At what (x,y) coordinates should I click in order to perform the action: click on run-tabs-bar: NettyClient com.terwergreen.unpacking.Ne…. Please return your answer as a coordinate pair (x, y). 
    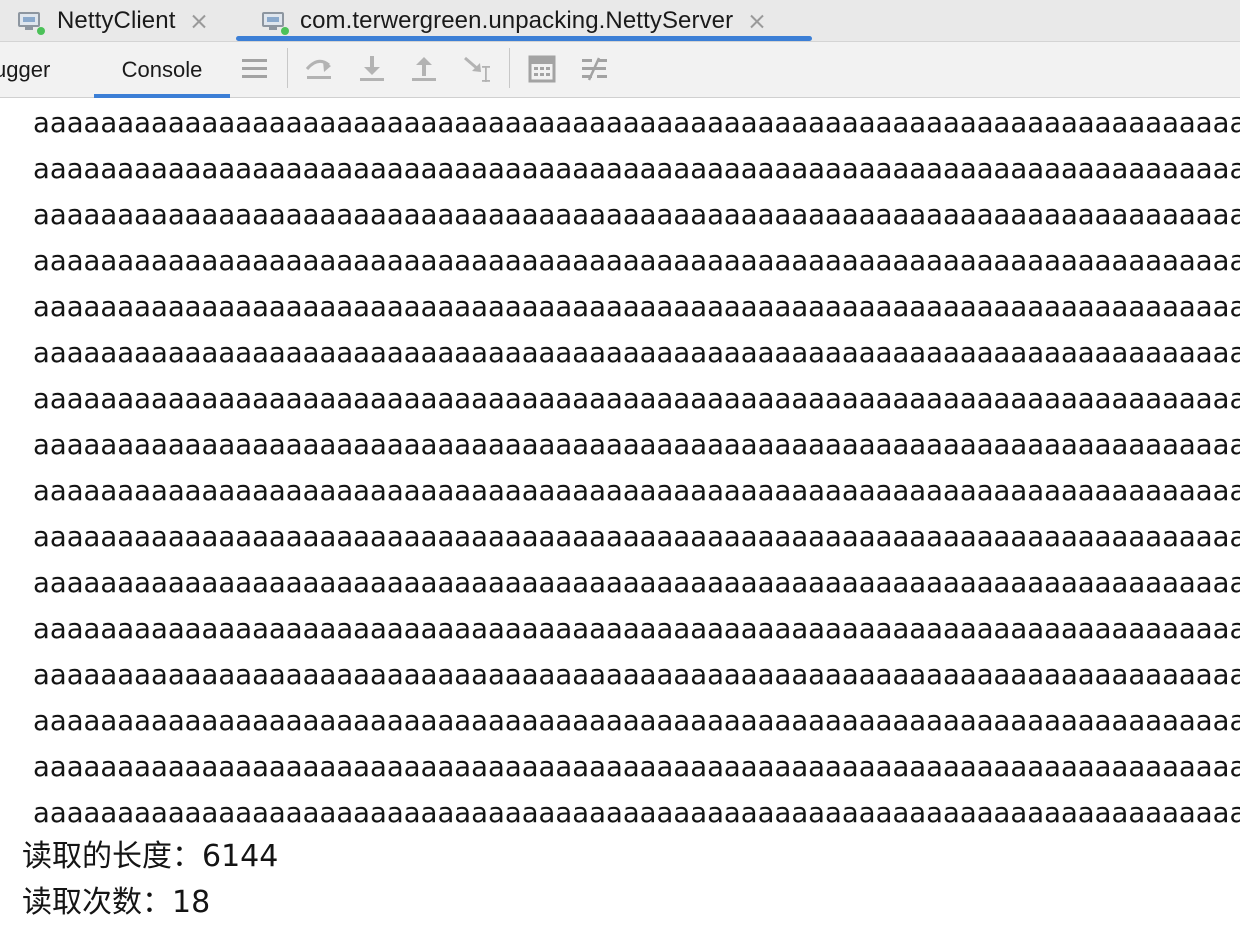
    Looking at the image, I should click on (620, 21).